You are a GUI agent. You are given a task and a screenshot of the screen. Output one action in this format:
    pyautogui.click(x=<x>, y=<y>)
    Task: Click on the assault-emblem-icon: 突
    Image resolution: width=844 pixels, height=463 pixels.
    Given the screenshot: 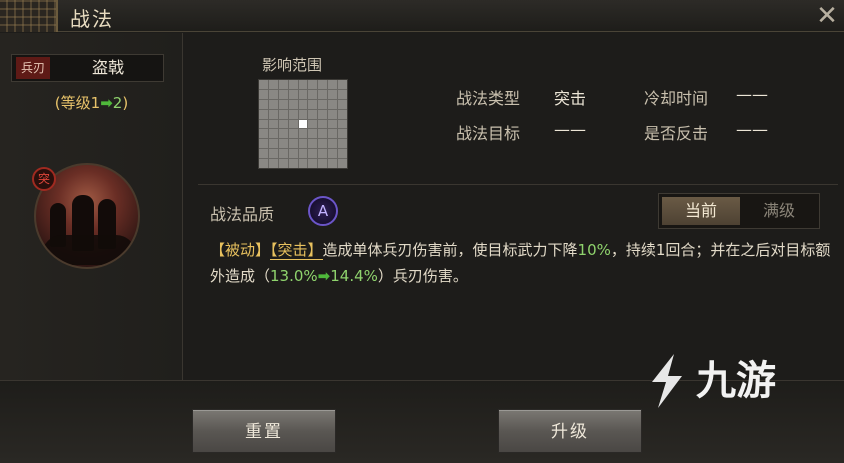 What is the action you would take?
    pyautogui.click(x=44, y=179)
    